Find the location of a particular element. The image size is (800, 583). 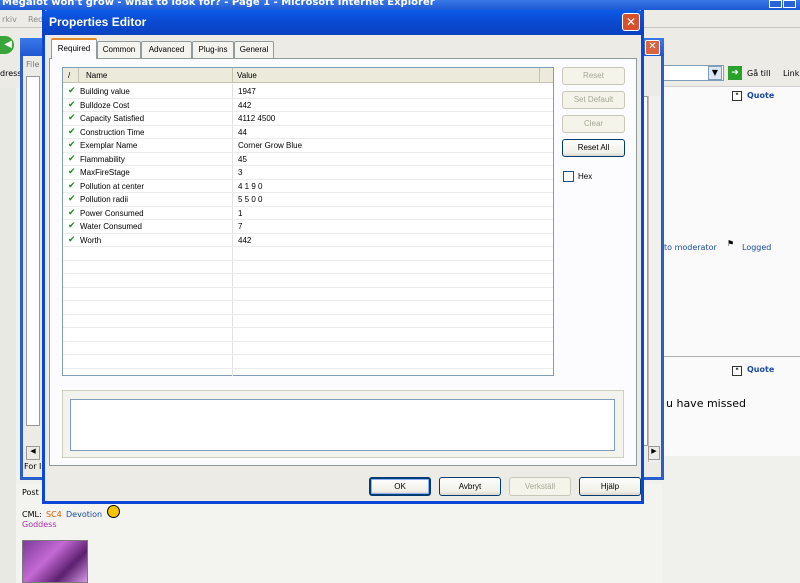

property-name: Bulldoze Cost is located at coordinates (105, 105).